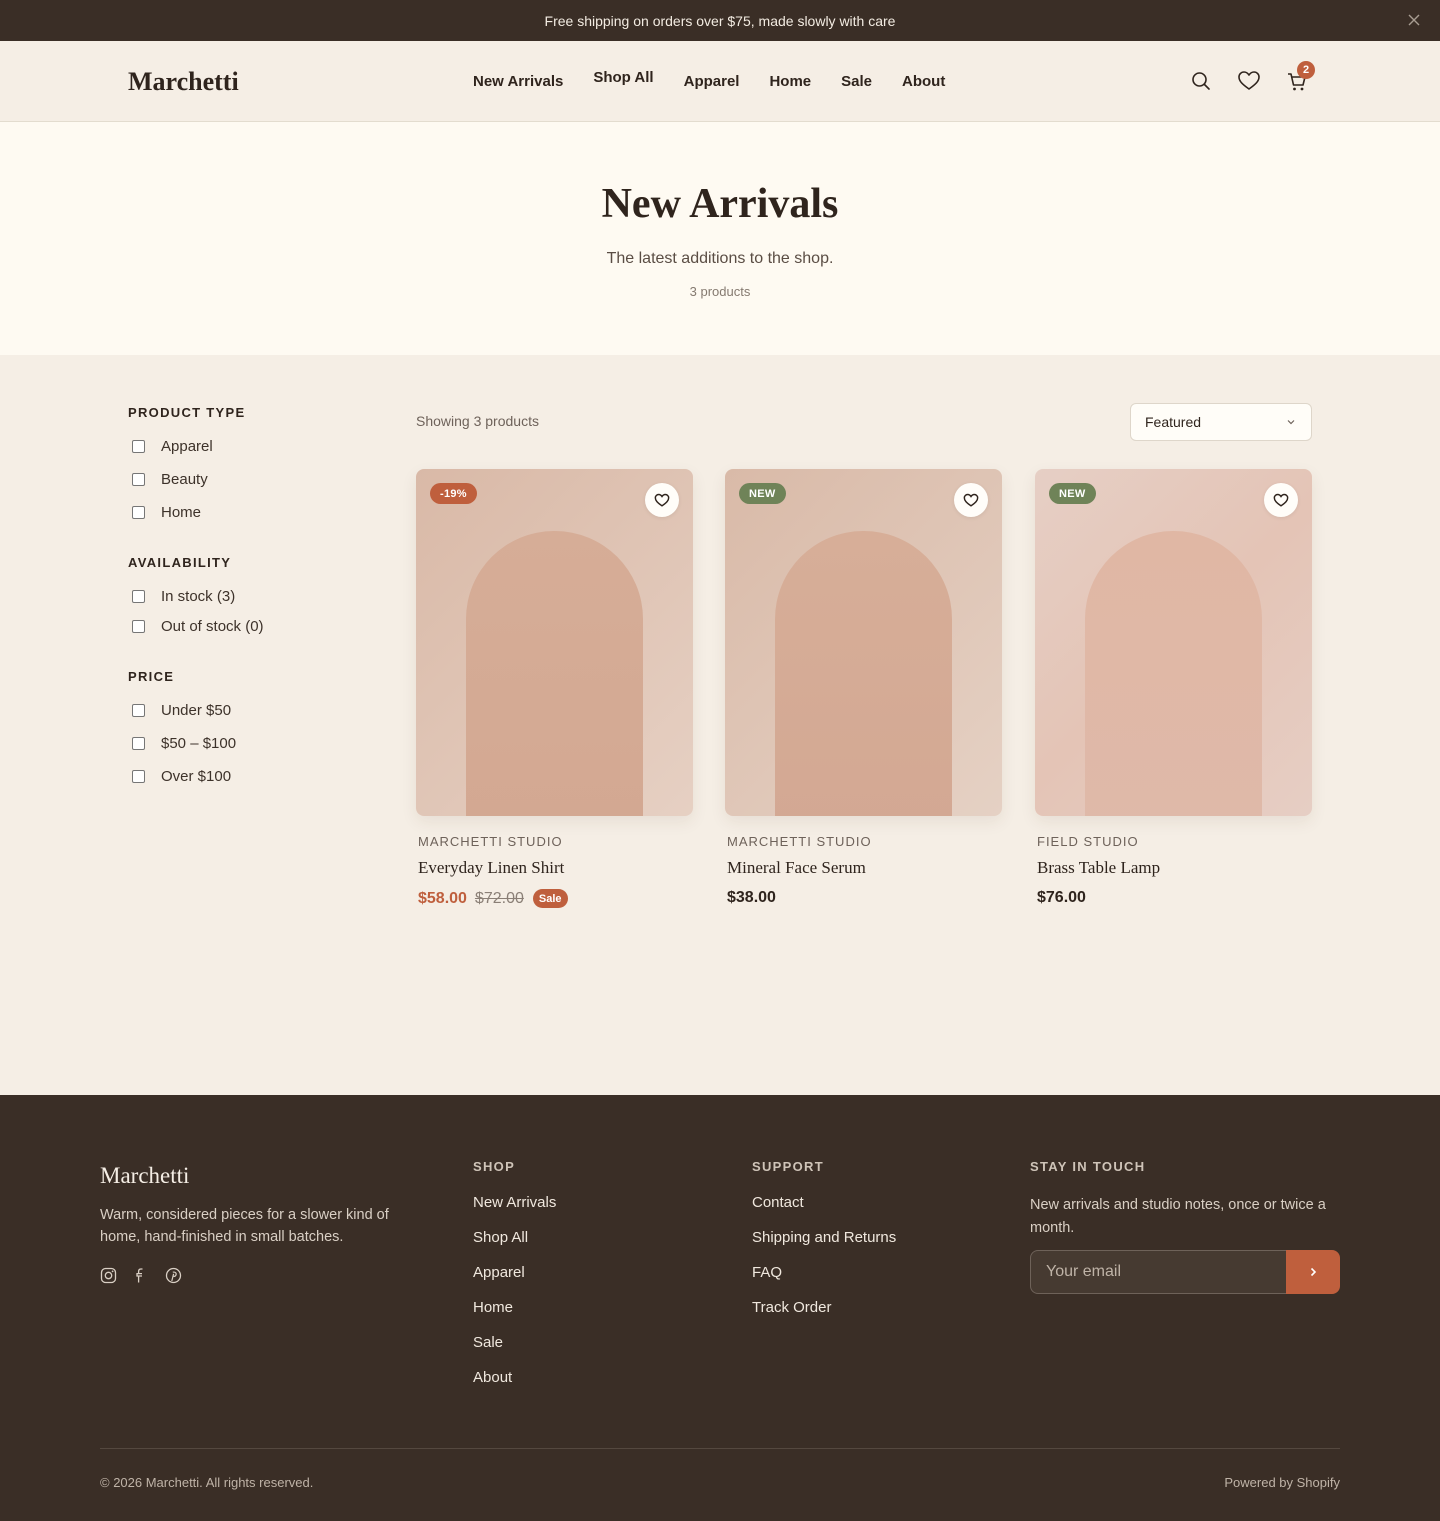 This screenshot has width=1440, height=1521. What do you see at coordinates (824, 1239) in the screenshot?
I see `footer-link-shipping: Shipping and Returns` at bounding box center [824, 1239].